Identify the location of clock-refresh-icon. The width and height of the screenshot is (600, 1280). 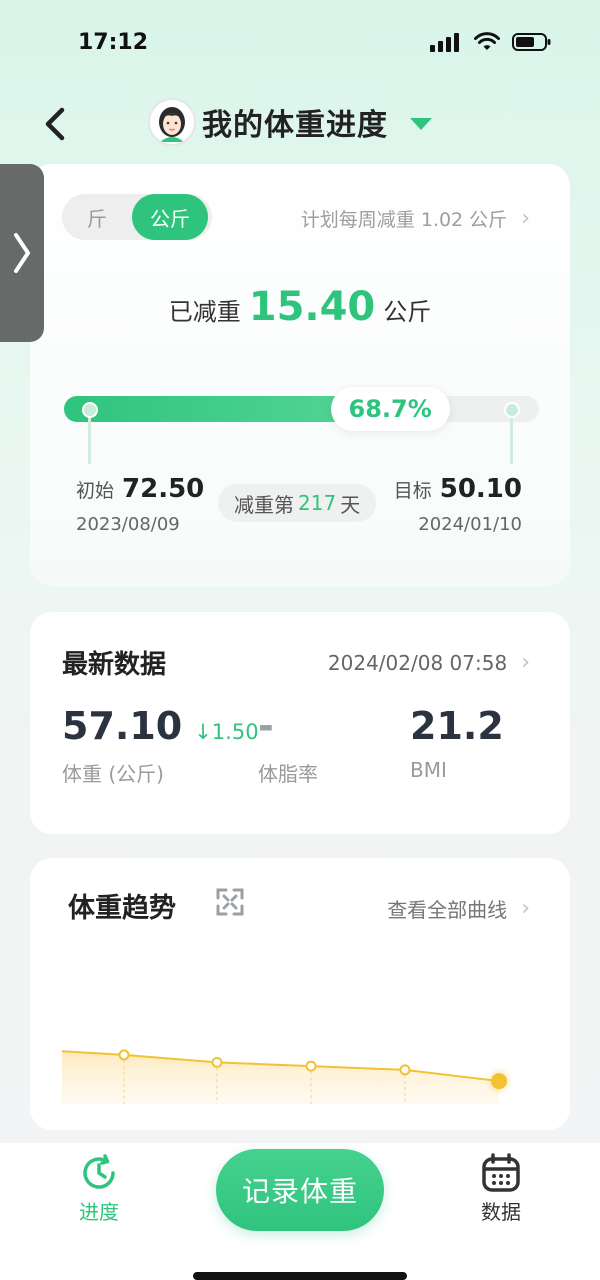
(99, 1171).